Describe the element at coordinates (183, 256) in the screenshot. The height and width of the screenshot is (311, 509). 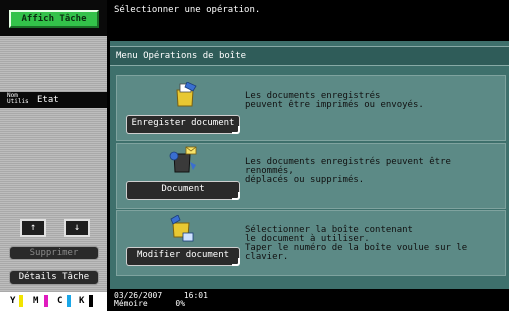
I see `modifier-document-button: Modifier document` at that location.